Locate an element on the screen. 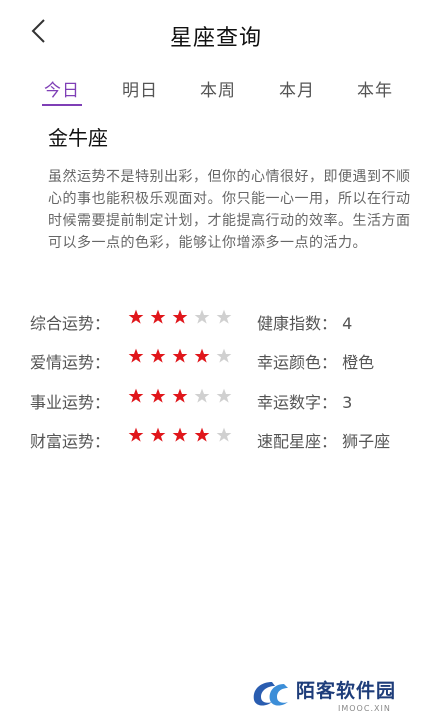  match-sign: 速配星座： 狮子座 is located at coordinates (324, 441).